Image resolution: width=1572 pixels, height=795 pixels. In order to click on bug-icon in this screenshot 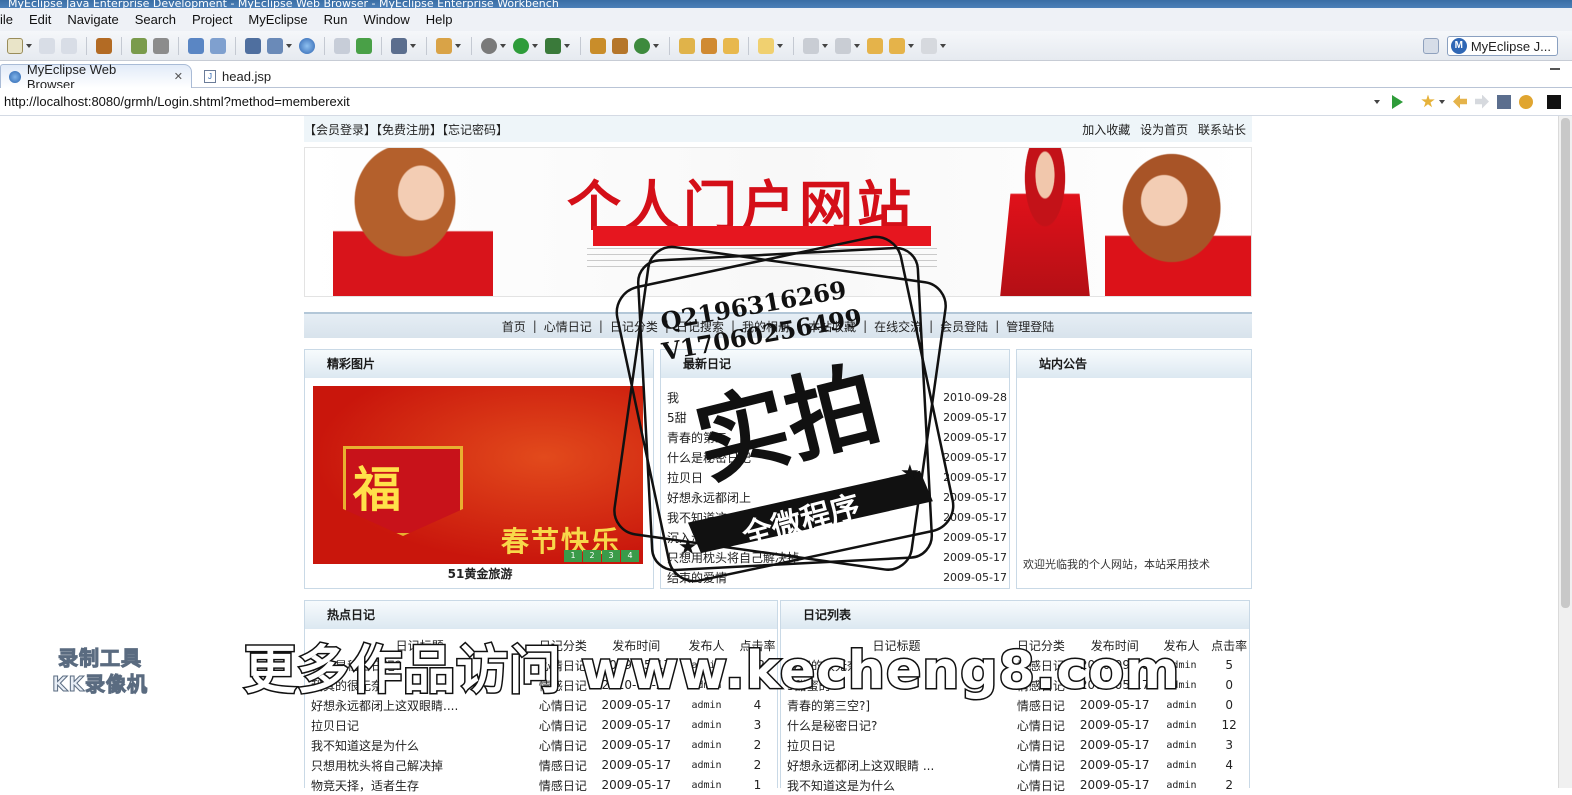, I will do `click(139, 45)`.